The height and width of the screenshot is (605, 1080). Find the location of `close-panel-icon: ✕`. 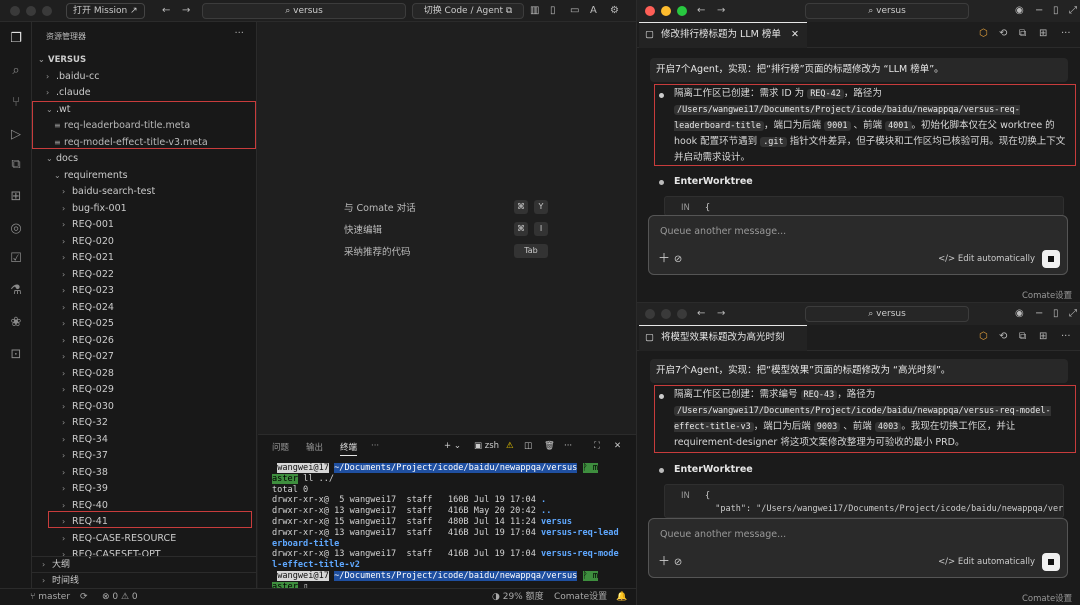

close-panel-icon: ✕ is located at coordinates (617, 446).